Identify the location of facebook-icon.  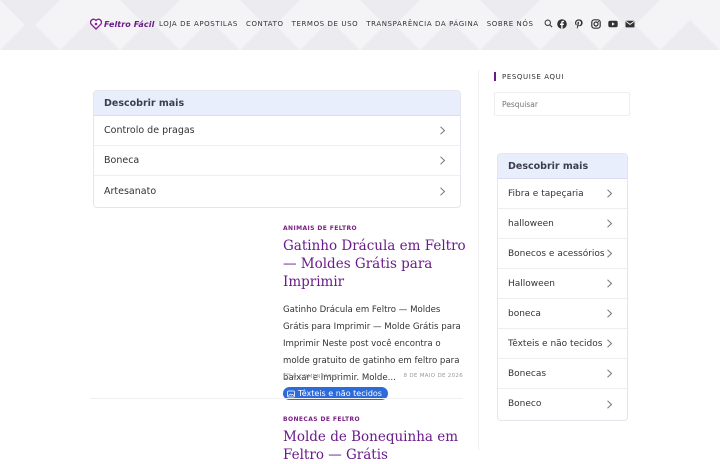
(562, 24).